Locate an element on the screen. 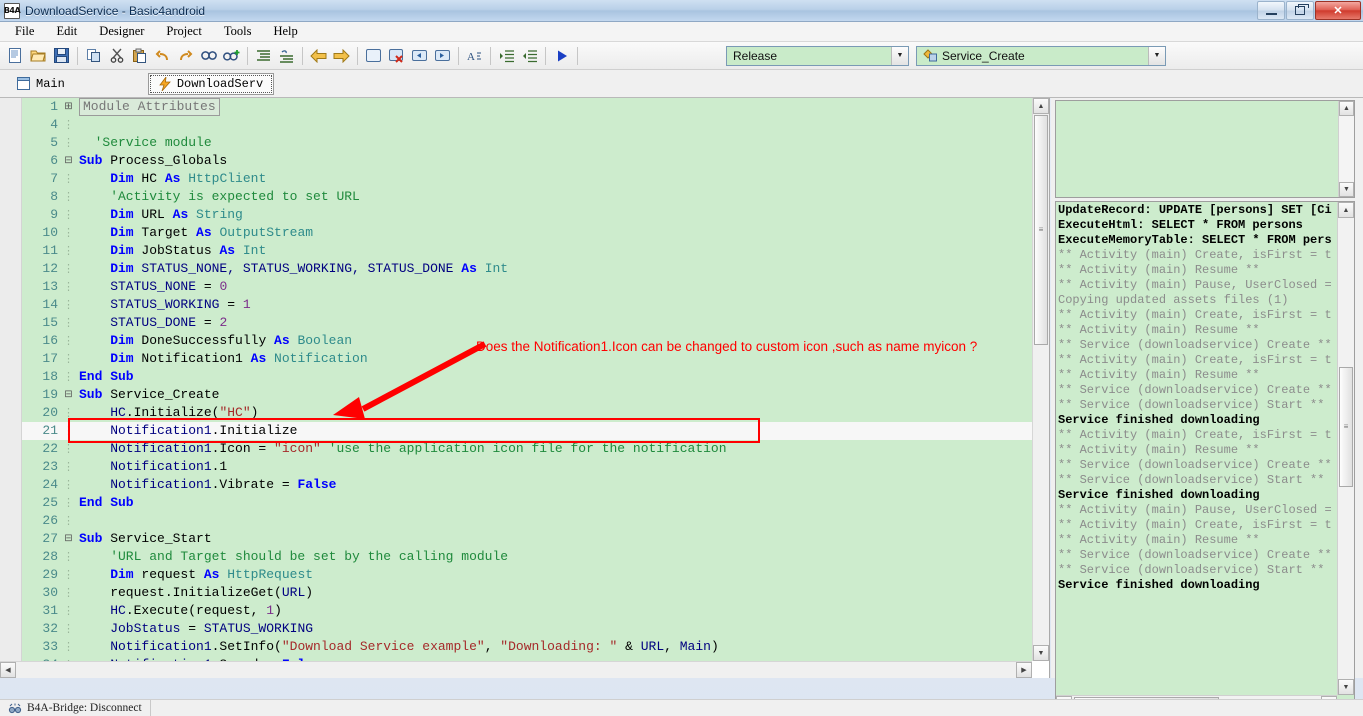 The image size is (1363, 716). restore-button is located at coordinates (1300, 10).